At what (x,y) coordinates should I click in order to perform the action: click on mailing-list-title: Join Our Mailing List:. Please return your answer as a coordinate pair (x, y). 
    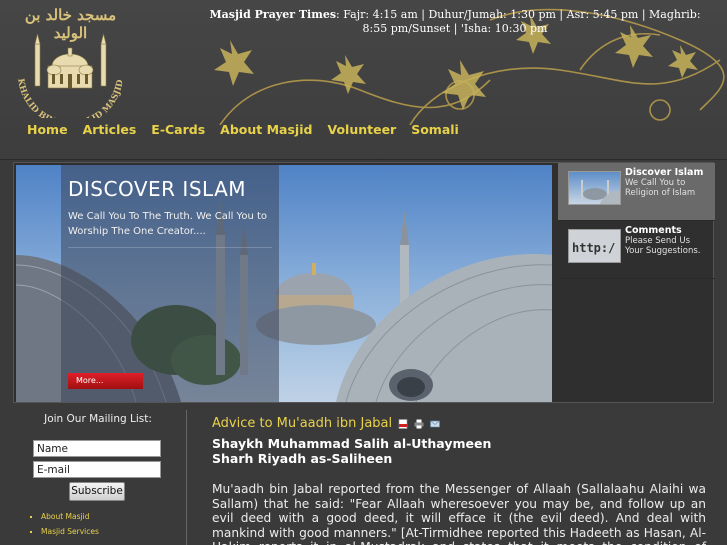
    Looking at the image, I should click on (98, 419).